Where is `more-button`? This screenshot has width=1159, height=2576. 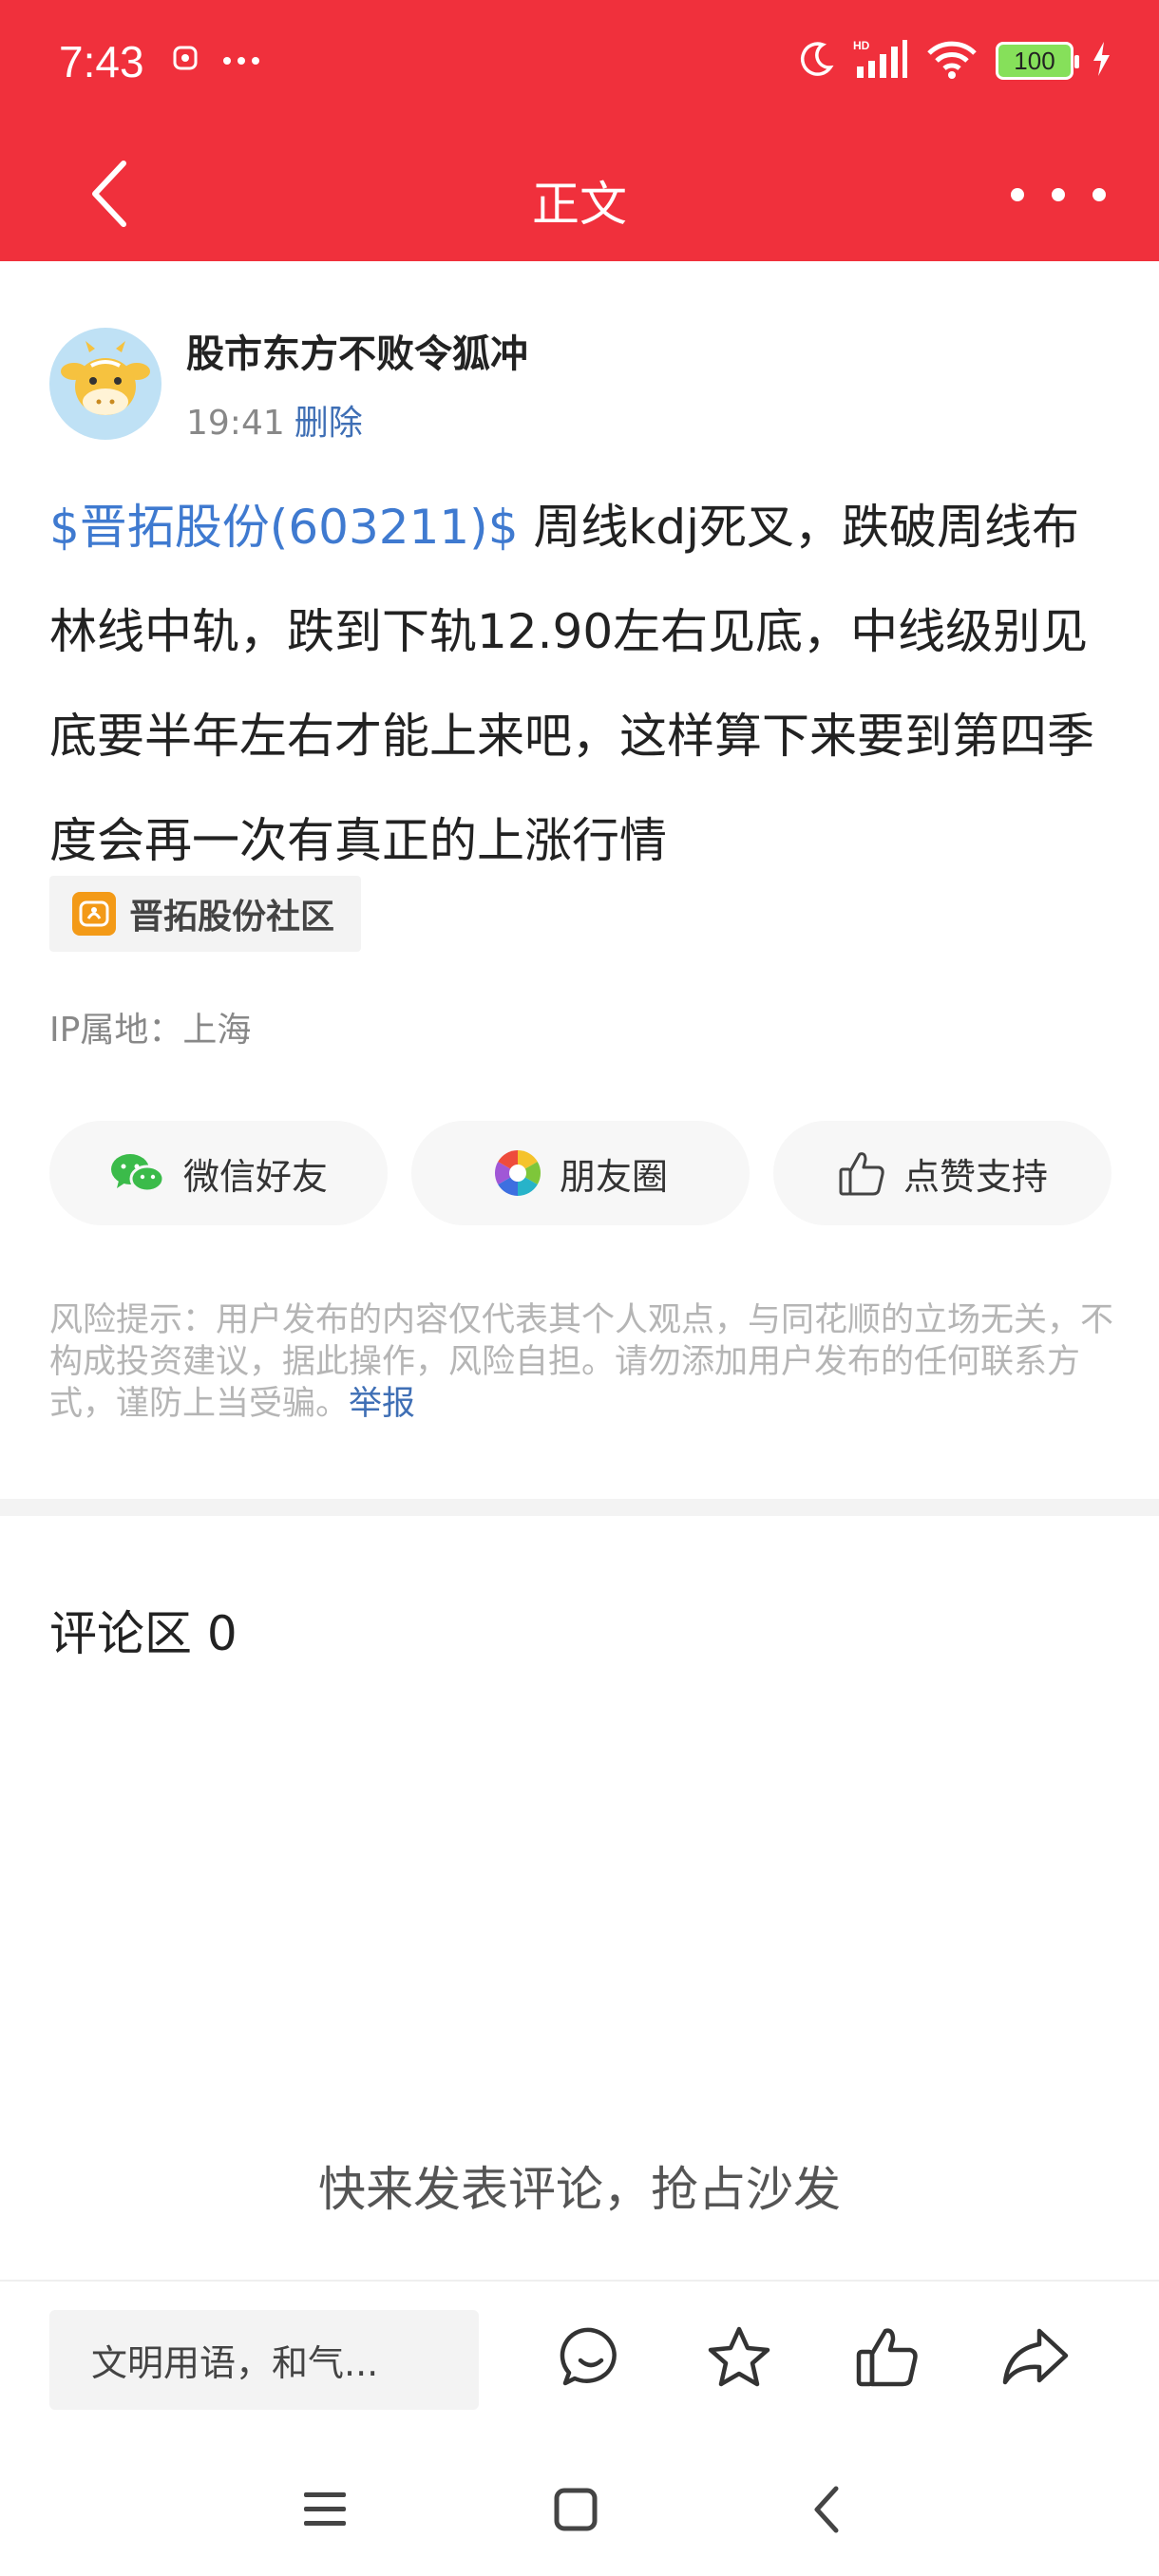
more-button is located at coordinates (1058, 194).